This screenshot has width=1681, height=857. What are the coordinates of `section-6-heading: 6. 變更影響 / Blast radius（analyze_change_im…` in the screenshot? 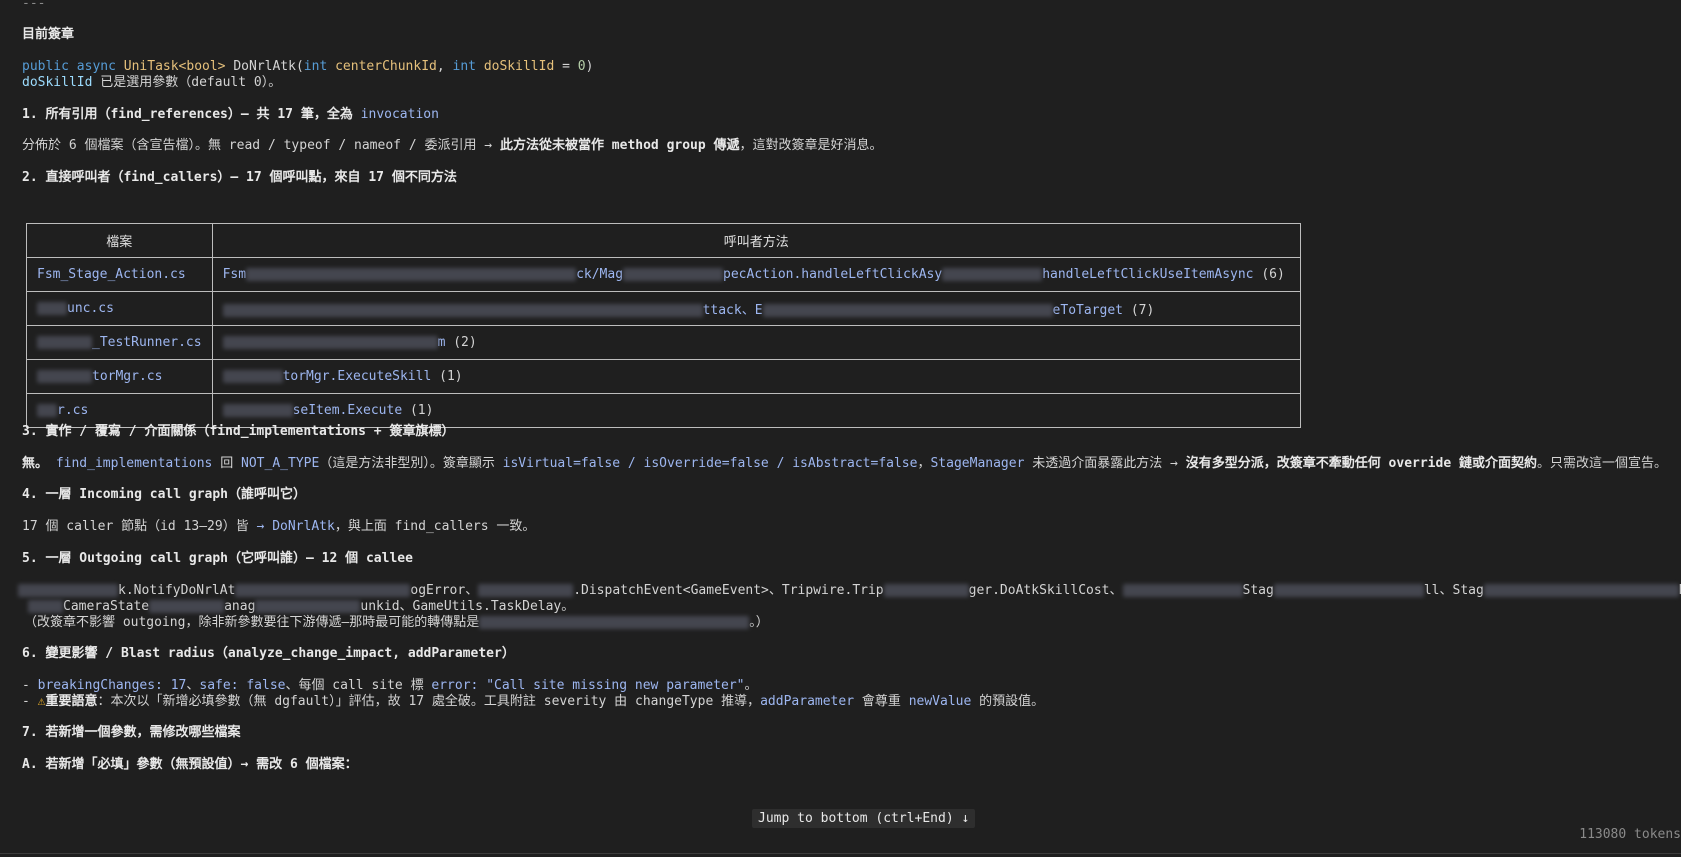 It's located at (268, 653).